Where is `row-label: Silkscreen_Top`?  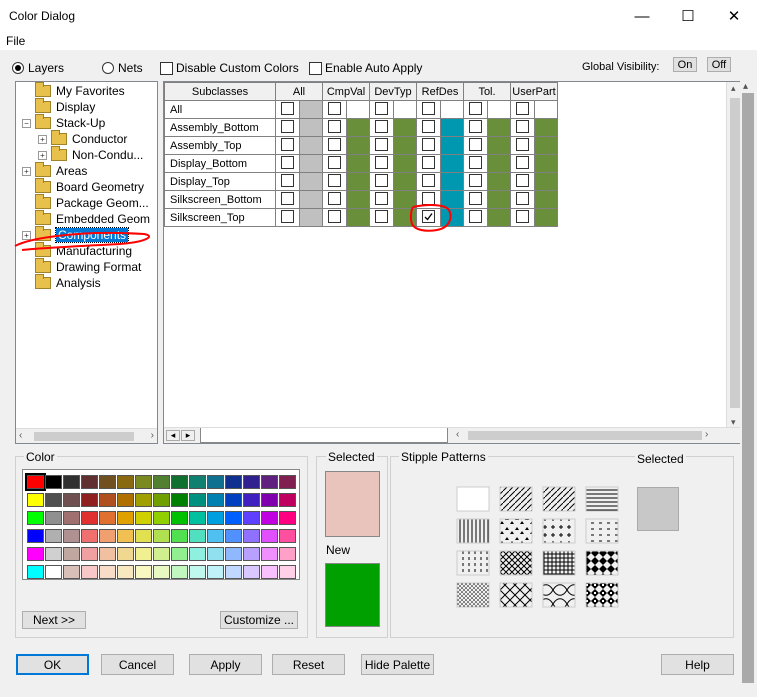
row-label: Silkscreen_Top is located at coordinates (220, 217).